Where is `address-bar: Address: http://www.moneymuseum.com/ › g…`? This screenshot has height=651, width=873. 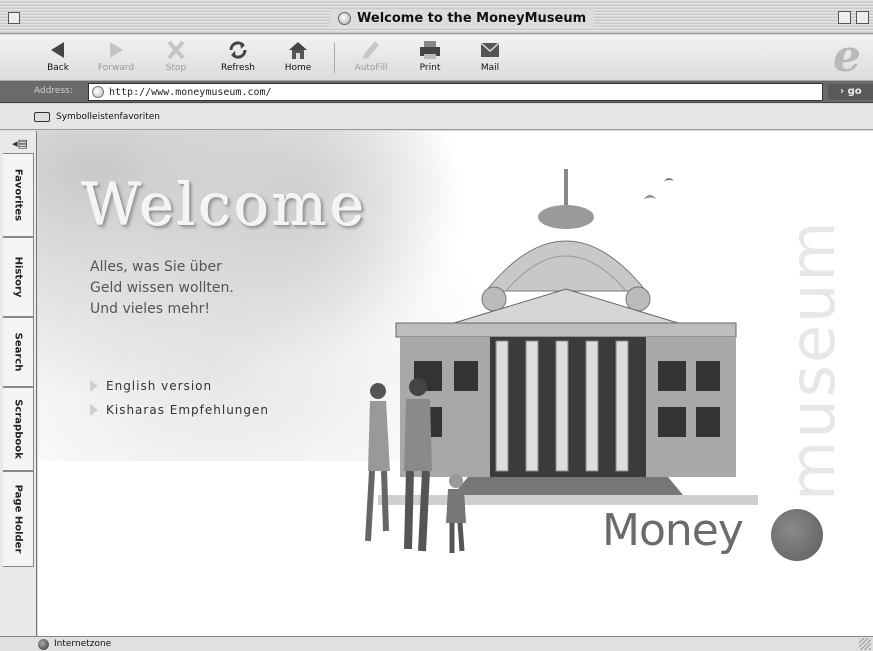 address-bar: Address: http://www.moneymuseum.com/ › g… is located at coordinates (436, 92).